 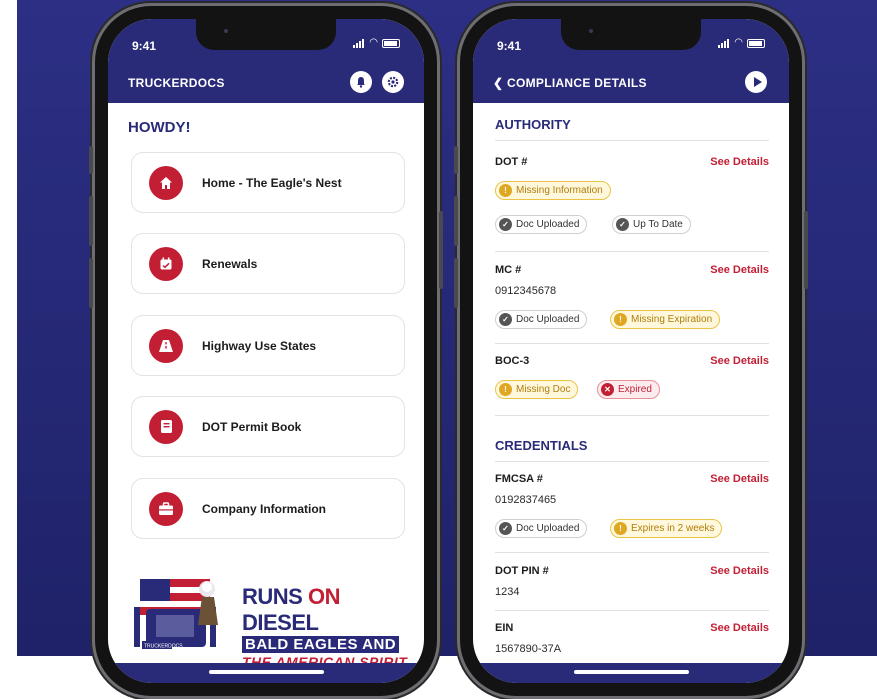 What do you see at coordinates (739, 479) in the screenshot?
I see `see-details-link-fmcsa: See Details` at bounding box center [739, 479].